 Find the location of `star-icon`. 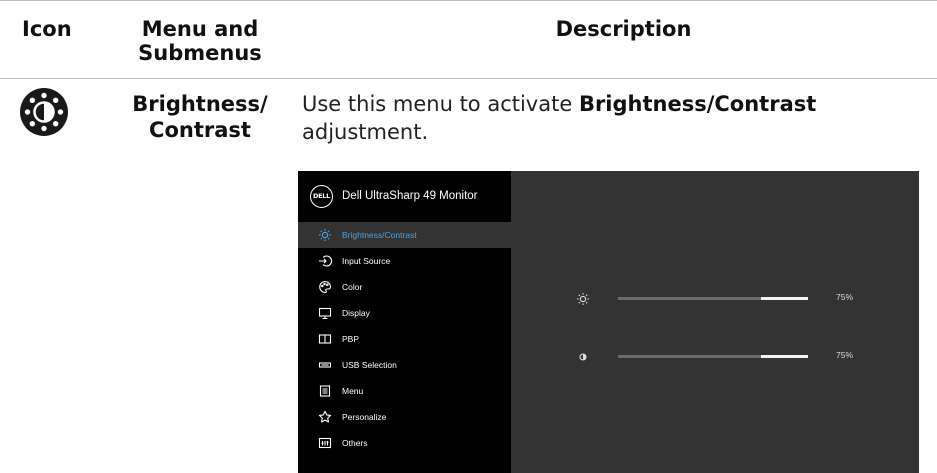

star-icon is located at coordinates (325, 417).